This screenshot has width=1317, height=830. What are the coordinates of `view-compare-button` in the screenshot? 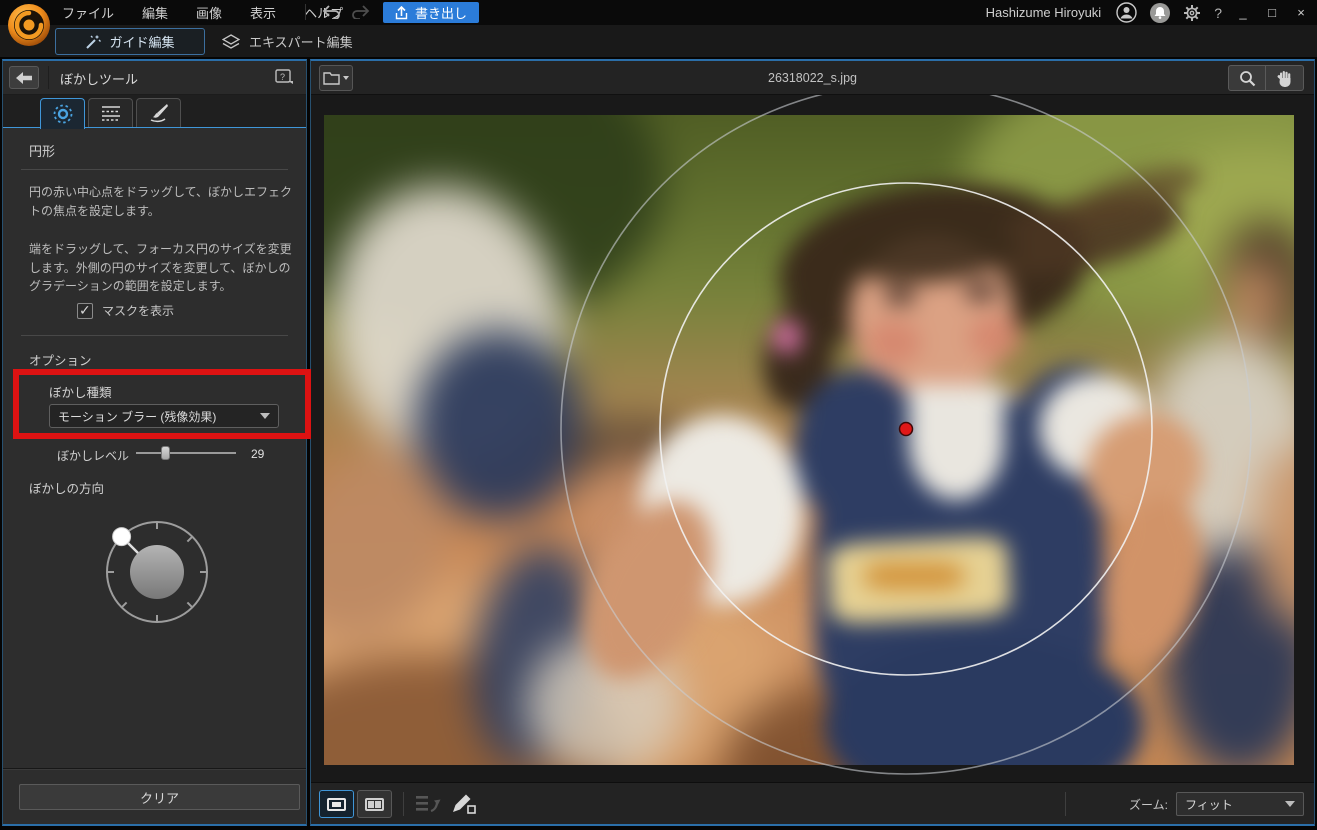 It's located at (374, 804).